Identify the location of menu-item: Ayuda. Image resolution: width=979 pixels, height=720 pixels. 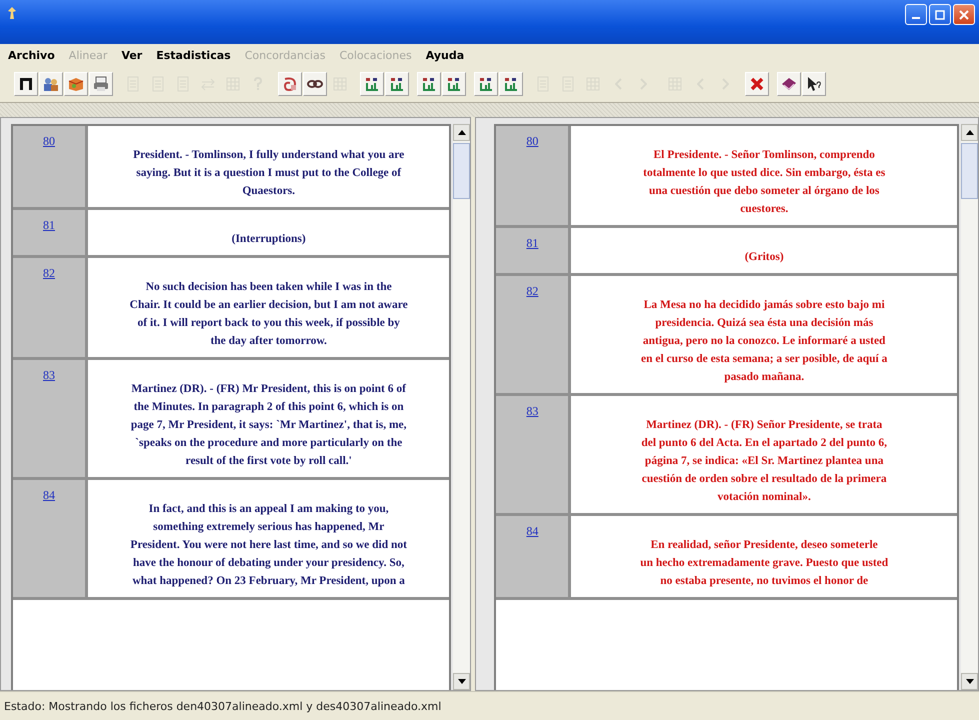
(445, 55).